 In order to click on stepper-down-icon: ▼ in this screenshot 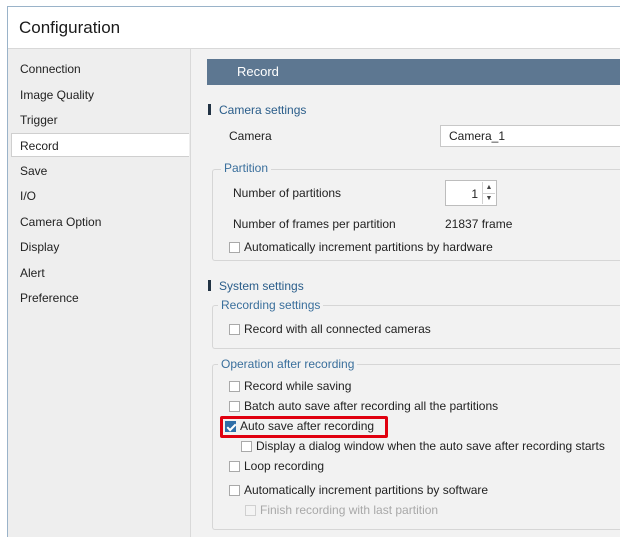, I will do `click(489, 198)`.